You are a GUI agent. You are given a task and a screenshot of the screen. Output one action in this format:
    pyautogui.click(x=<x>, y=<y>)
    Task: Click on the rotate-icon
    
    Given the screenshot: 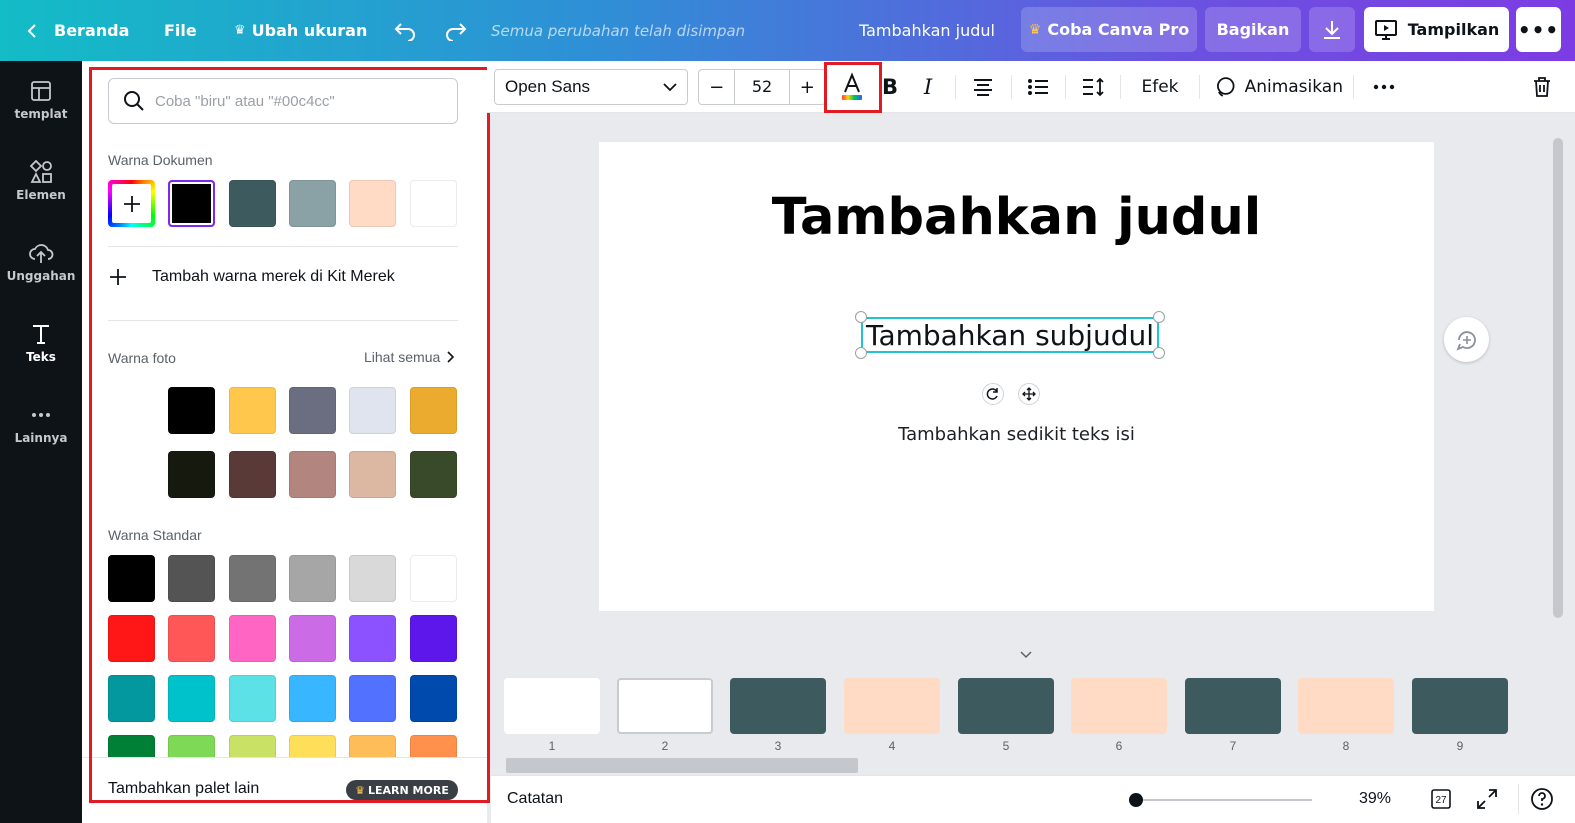 What is the action you would take?
    pyautogui.click(x=992, y=394)
    